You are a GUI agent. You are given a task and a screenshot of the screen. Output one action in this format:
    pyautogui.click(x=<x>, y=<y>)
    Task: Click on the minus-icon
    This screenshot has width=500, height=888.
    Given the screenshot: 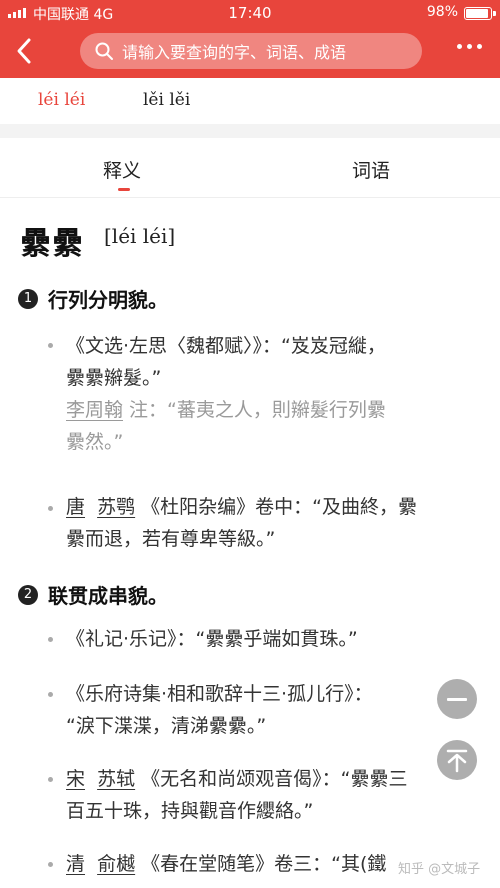 What is the action you would take?
    pyautogui.click(x=457, y=699)
    